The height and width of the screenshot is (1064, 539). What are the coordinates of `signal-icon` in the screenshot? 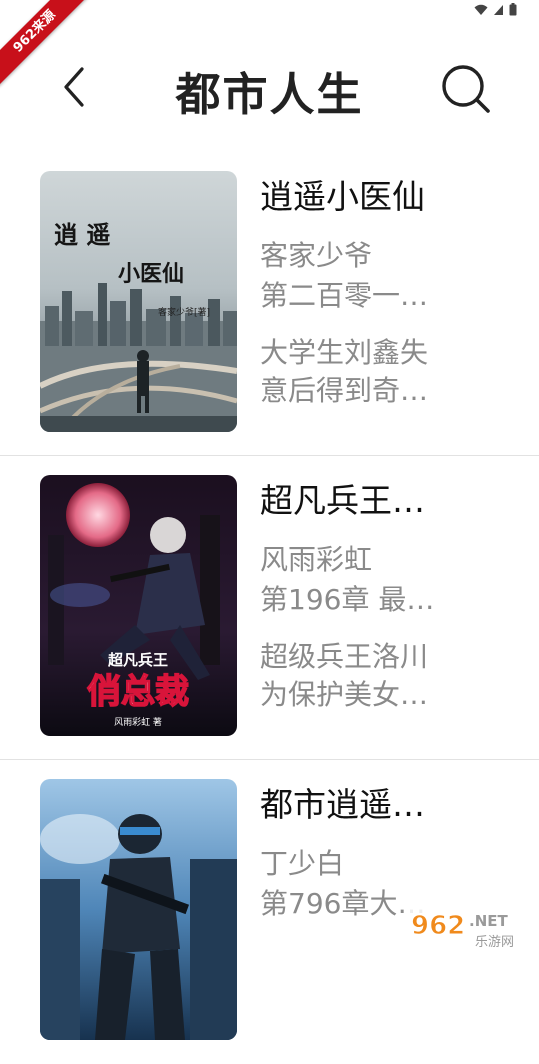 It's located at (498, 9).